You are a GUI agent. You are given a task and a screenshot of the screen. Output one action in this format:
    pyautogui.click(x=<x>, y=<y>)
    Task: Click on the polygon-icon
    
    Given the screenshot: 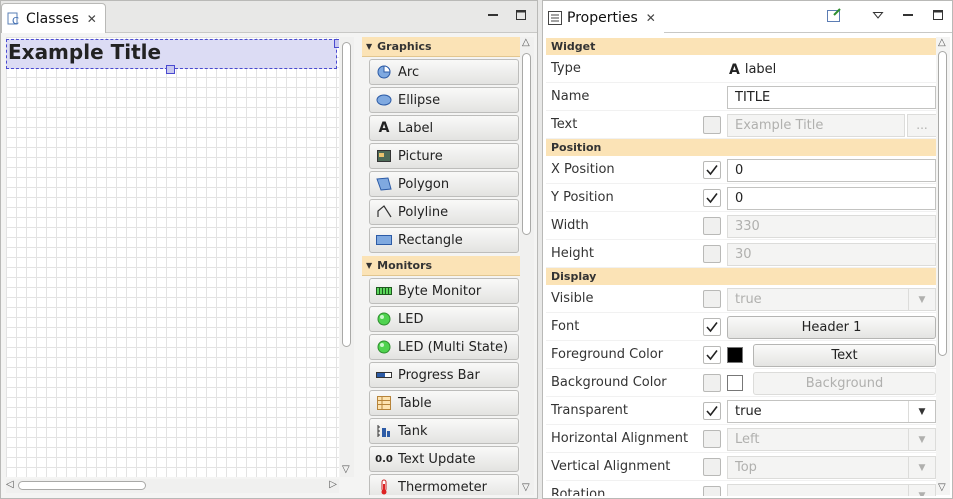 What is the action you would take?
    pyautogui.click(x=384, y=184)
    